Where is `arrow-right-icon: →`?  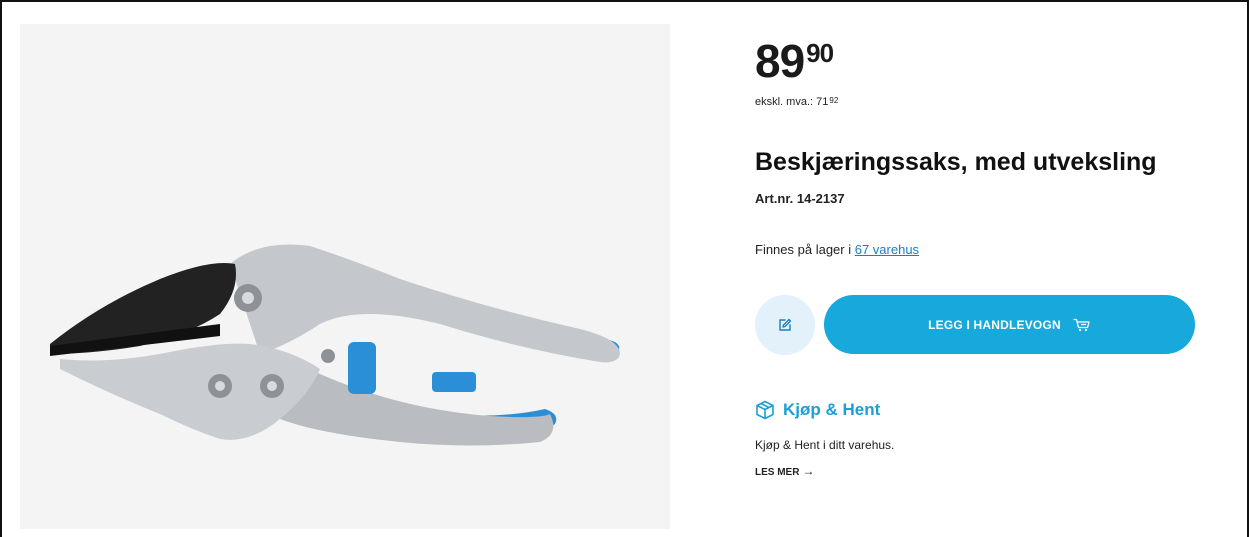
arrow-right-icon: → is located at coordinates (808, 471).